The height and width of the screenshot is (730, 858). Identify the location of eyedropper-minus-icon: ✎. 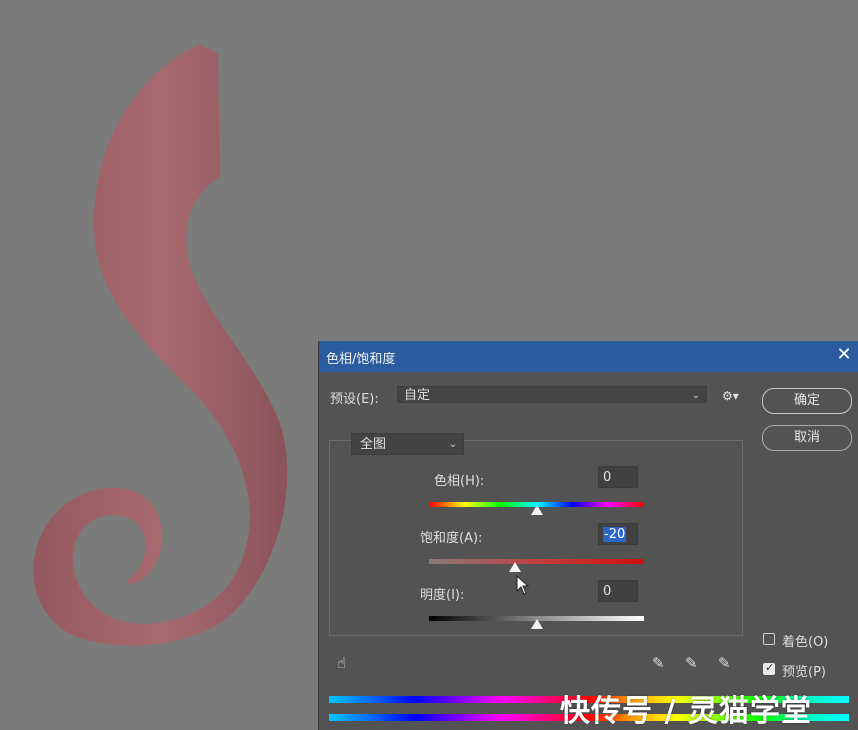
(724, 663).